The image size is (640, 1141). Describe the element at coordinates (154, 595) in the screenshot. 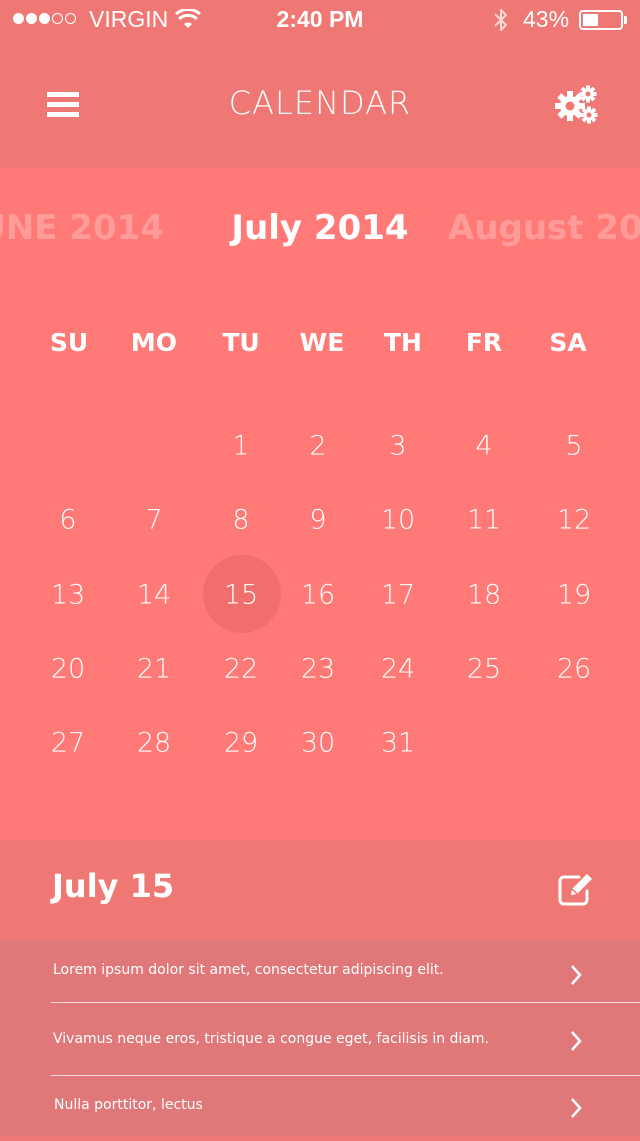

I see `calendar-day: 14` at that location.